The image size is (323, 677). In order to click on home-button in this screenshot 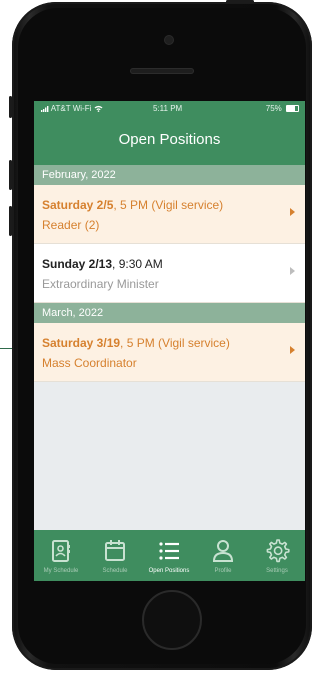, I will do `click(172, 620)`.